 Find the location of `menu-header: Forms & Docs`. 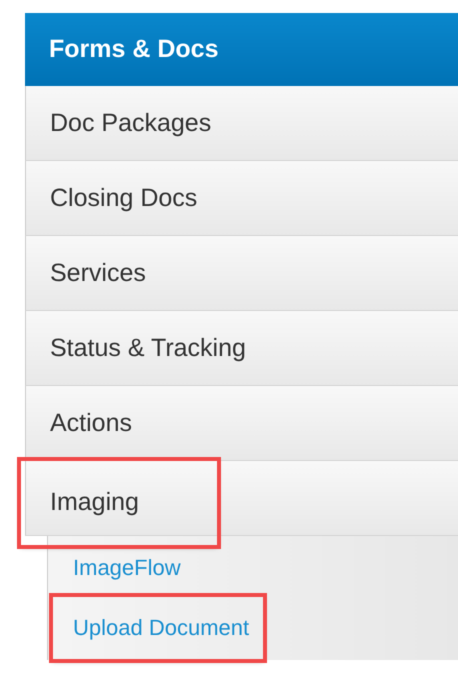

menu-header: Forms & Docs is located at coordinates (241, 49).